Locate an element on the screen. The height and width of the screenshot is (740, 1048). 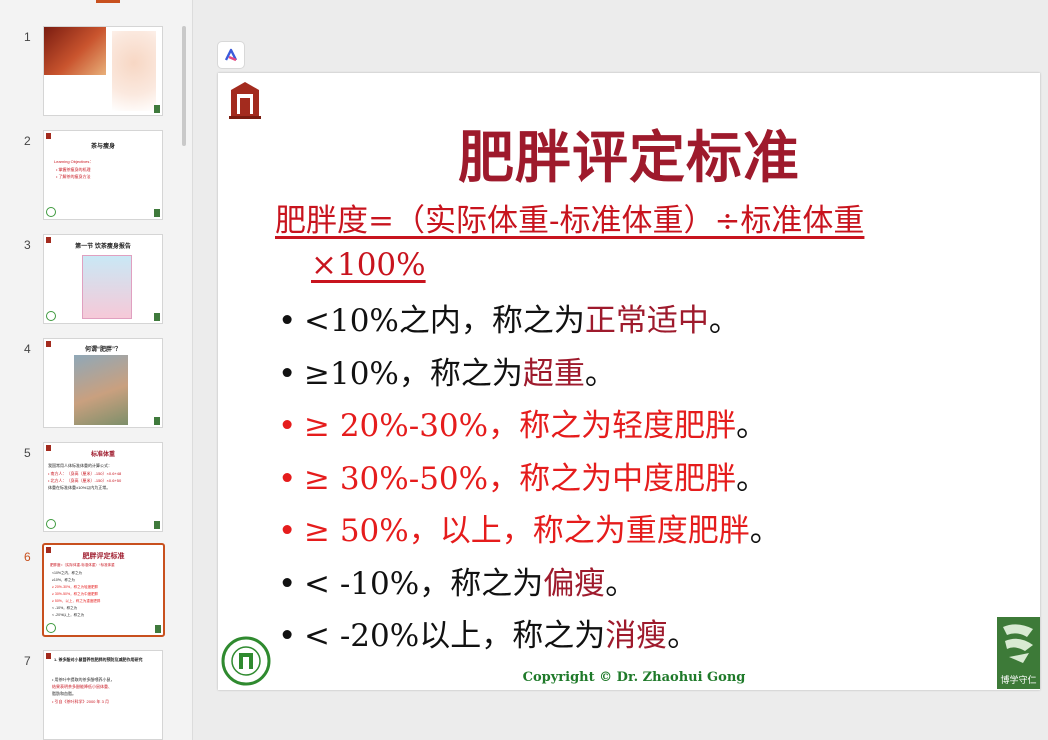
thumbnail-title: 肥胖评定标准 is located at coordinates (103, 556).